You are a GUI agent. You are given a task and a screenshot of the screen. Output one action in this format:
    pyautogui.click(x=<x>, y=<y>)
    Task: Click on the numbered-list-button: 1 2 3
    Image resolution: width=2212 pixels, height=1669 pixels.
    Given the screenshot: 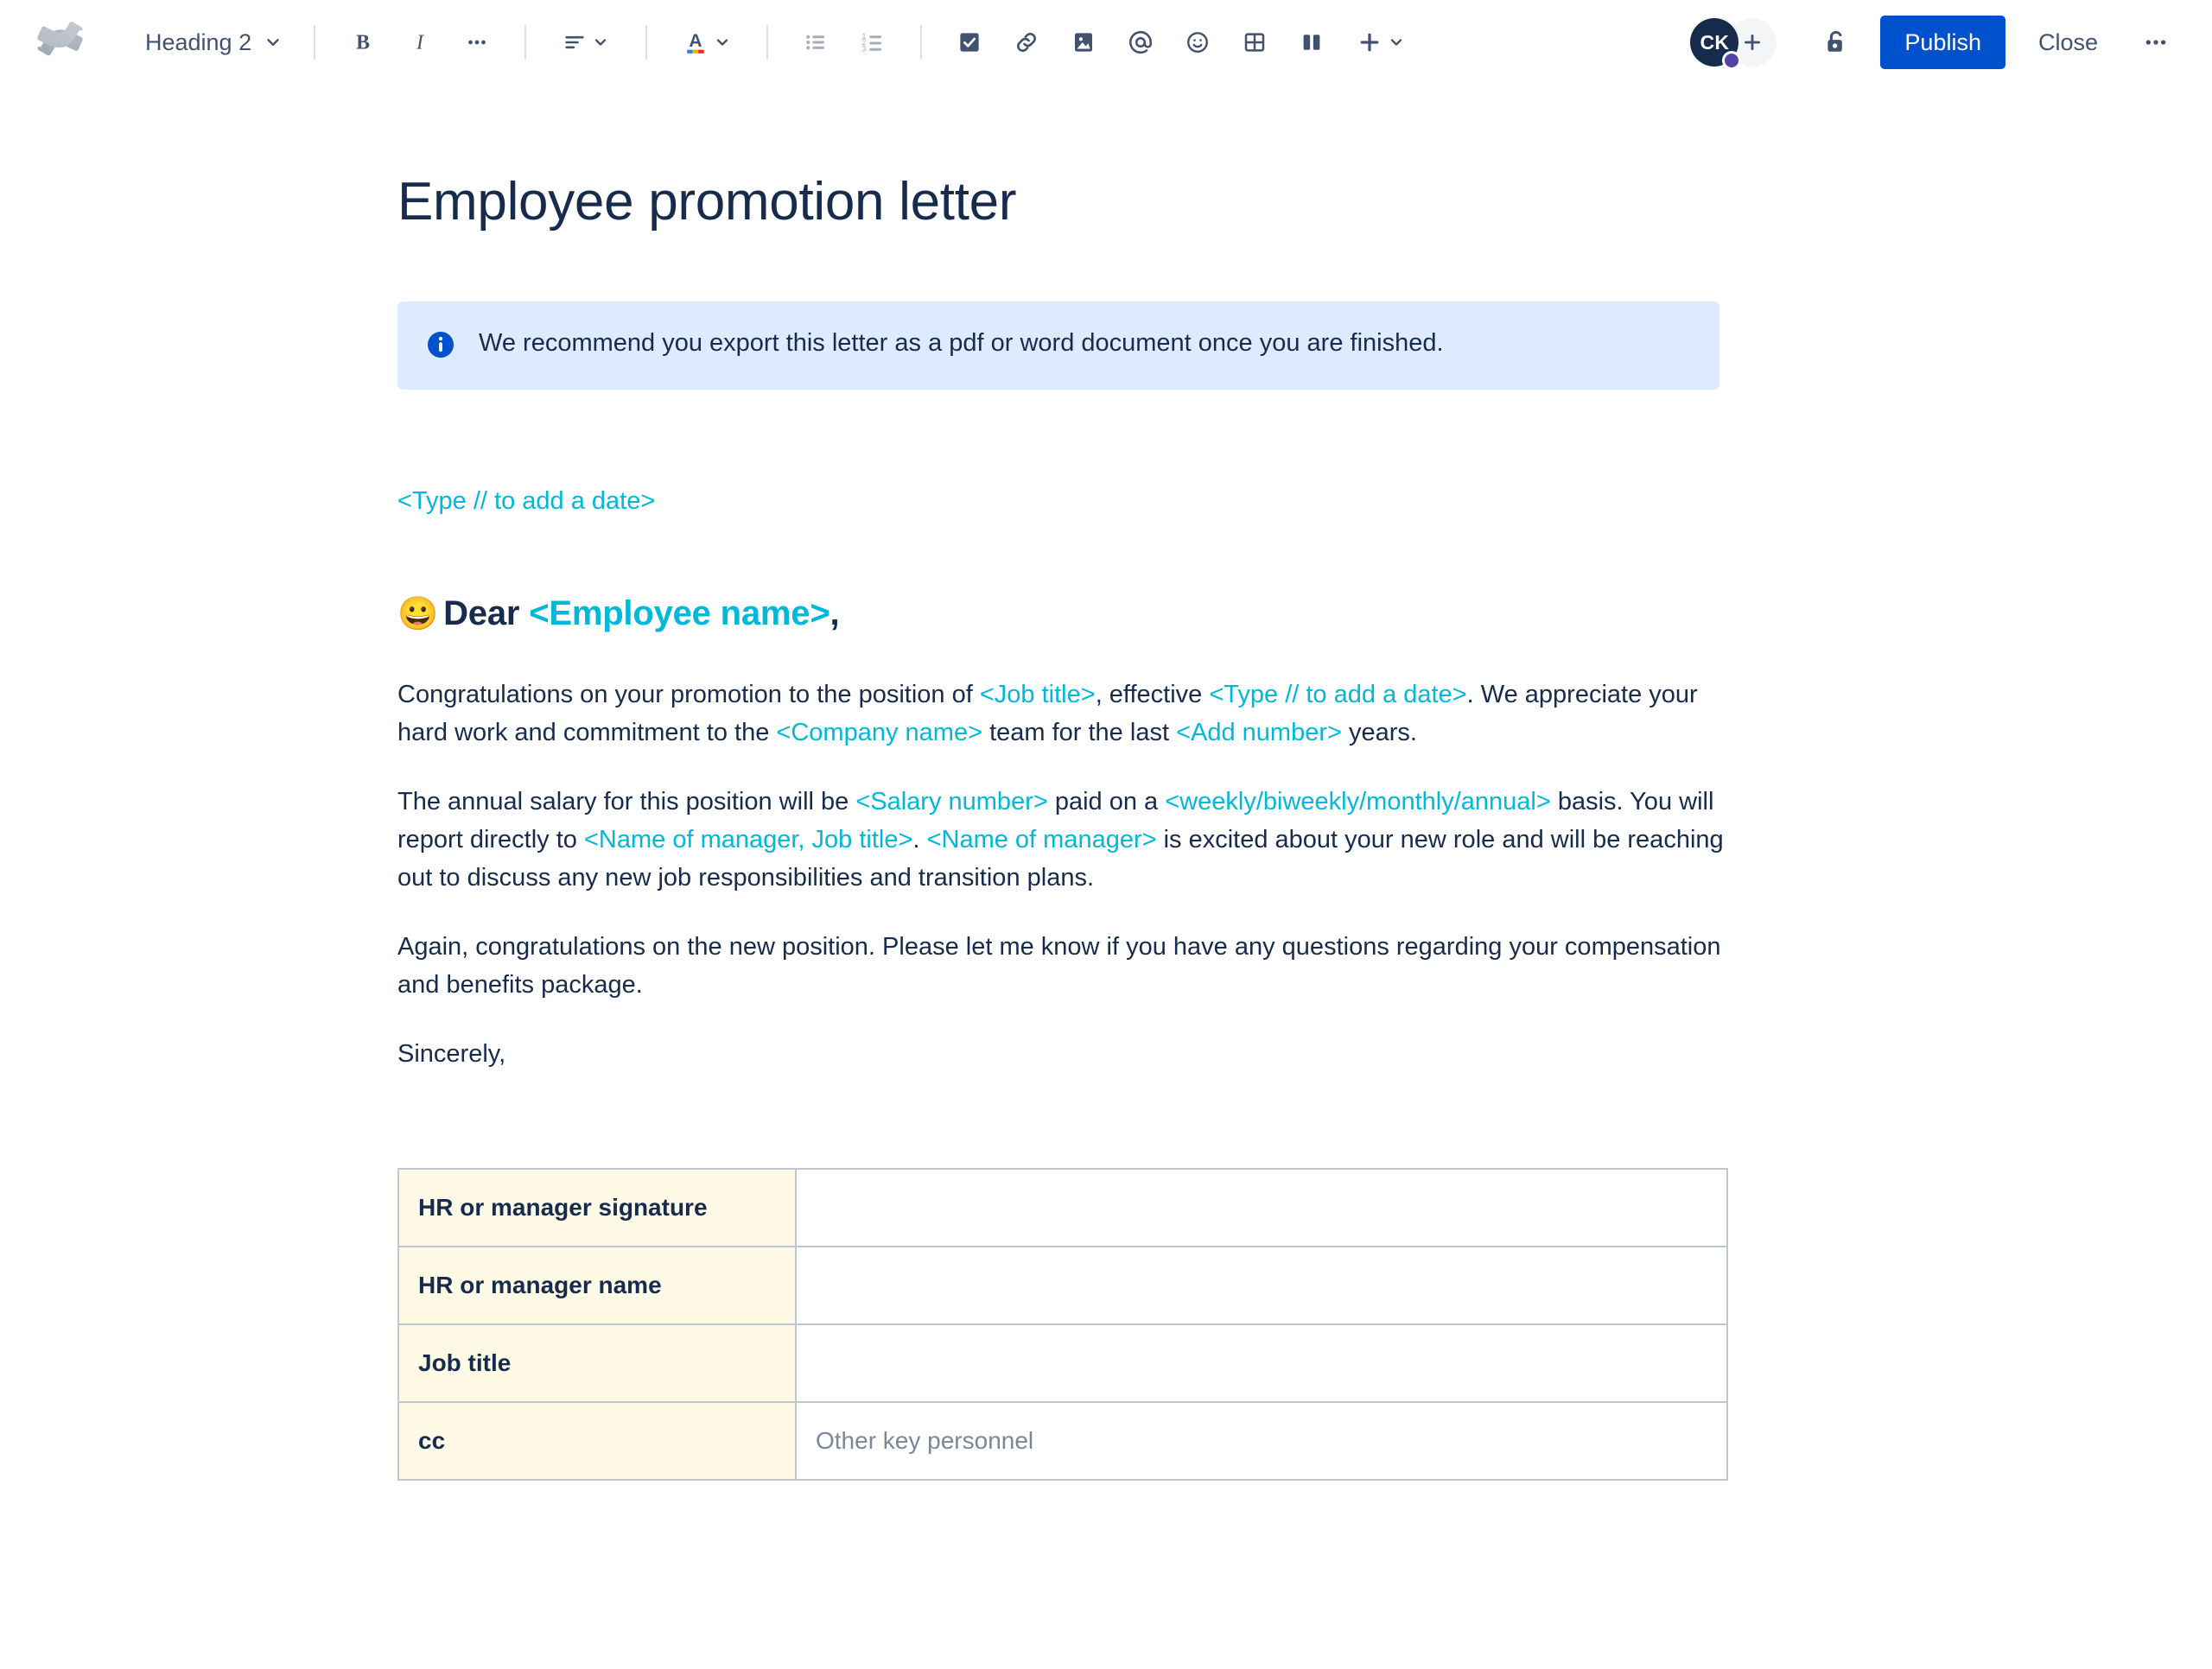 What is the action you would take?
    pyautogui.click(x=873, y=42)
    